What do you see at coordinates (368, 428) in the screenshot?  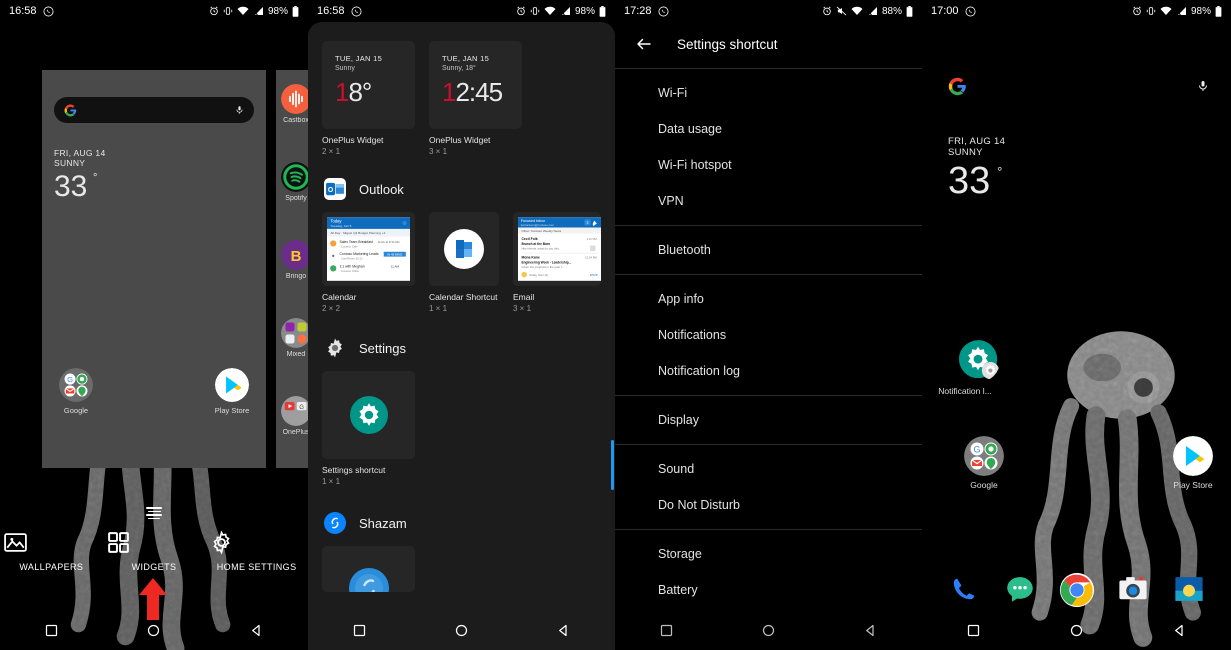 I see `widget-card-settings-shortcut: Settings shortcut 1 × 1` at bounding box center [368, 428].